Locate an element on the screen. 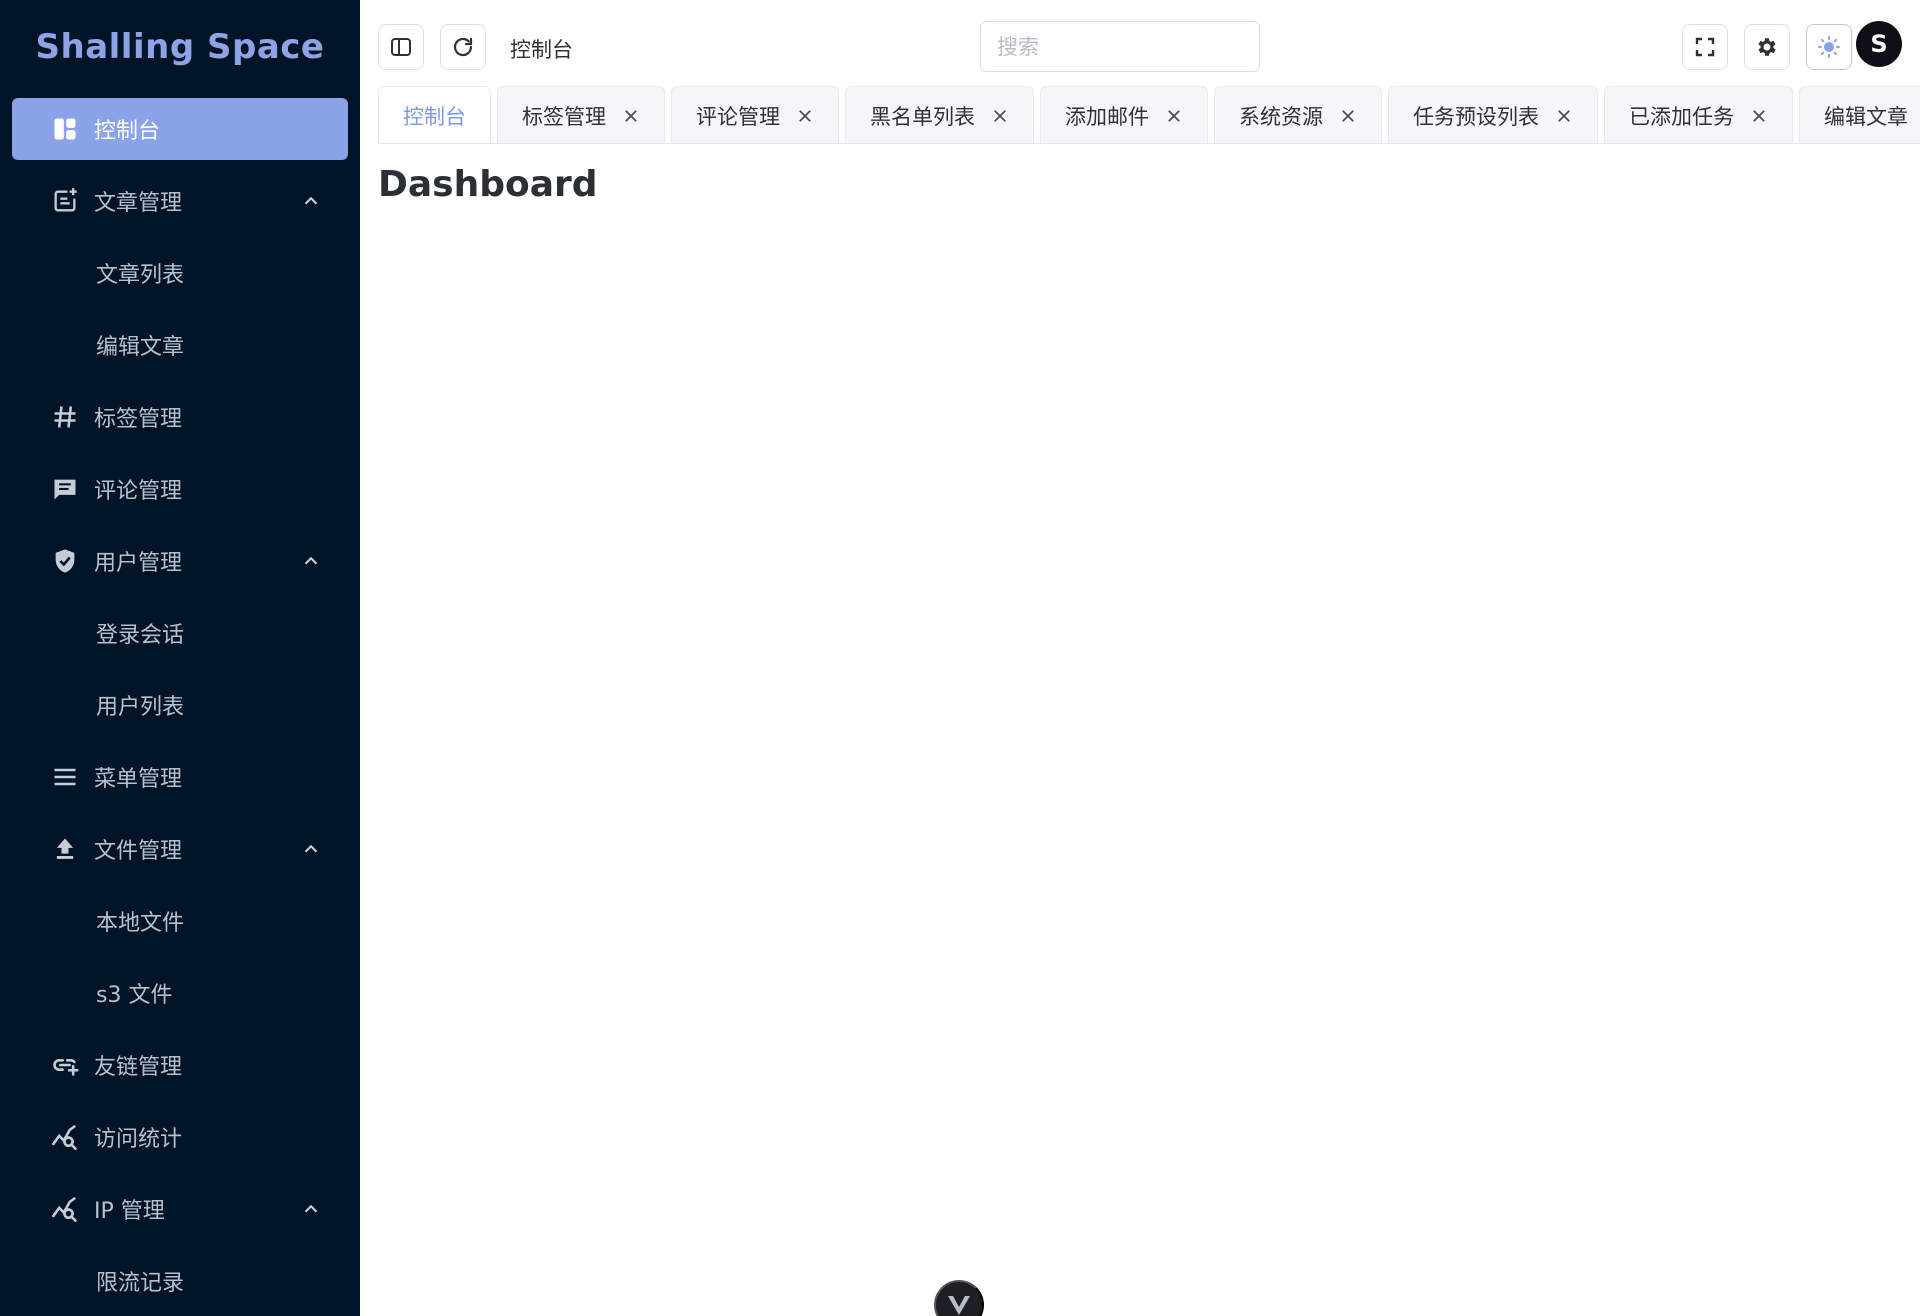  sidebar-subitem: 登录会话 is located at coordinates (180, 633).